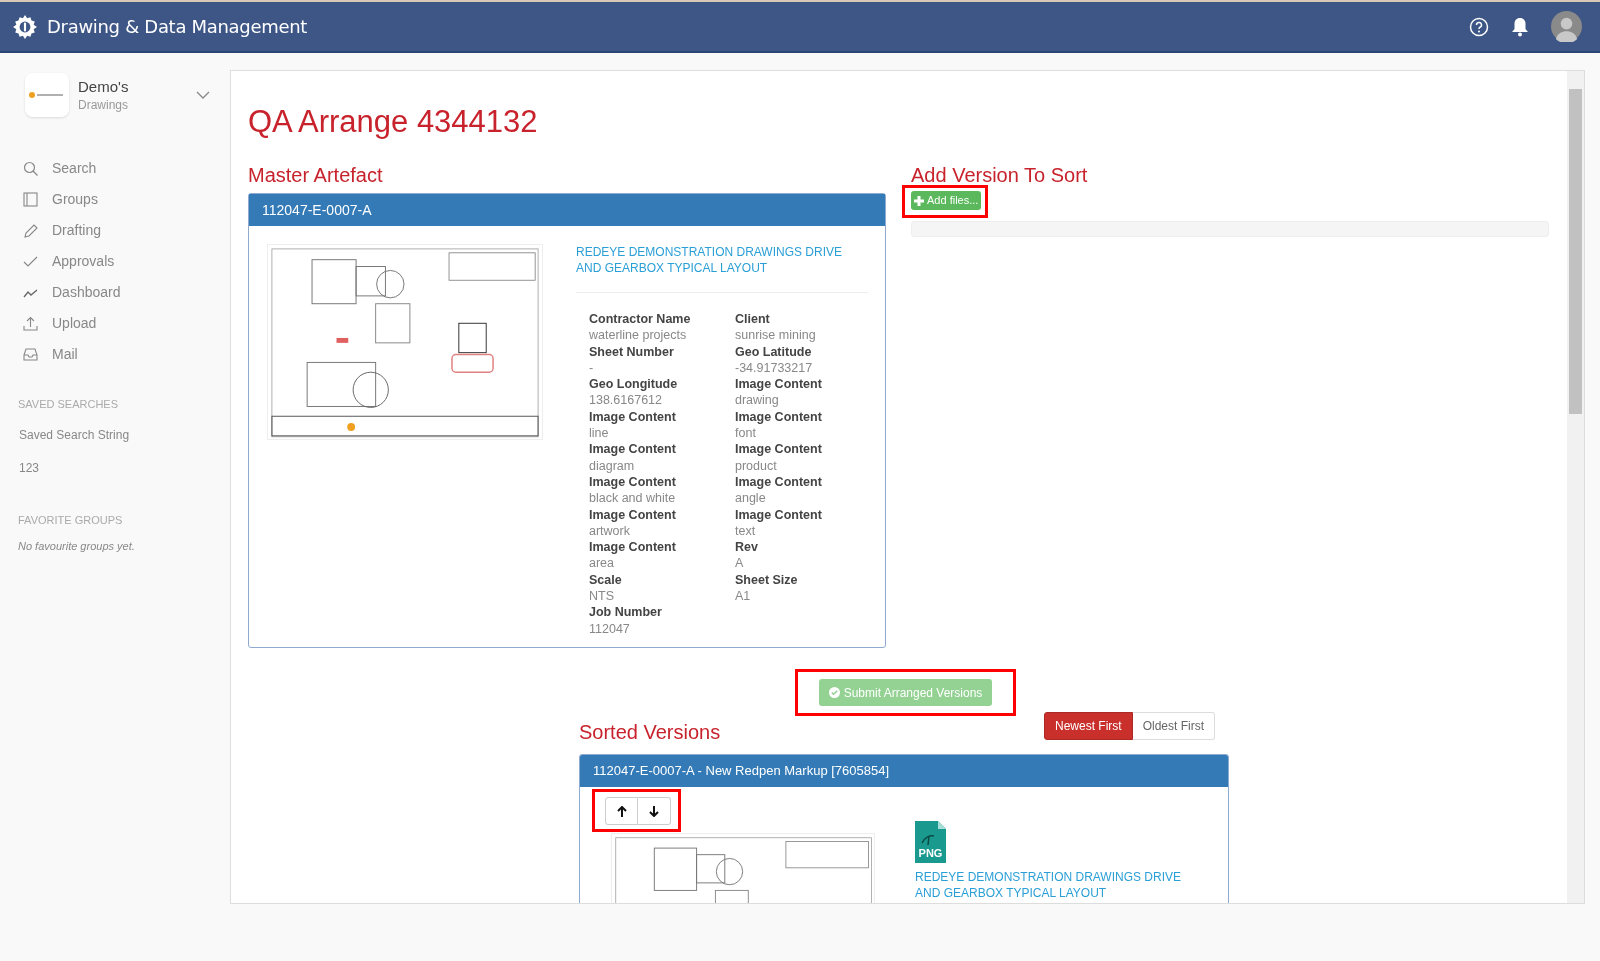  Describe the element at coordinates (1088, 726) in the screenshot. I see `sort-toggle: Newest First` at that location.